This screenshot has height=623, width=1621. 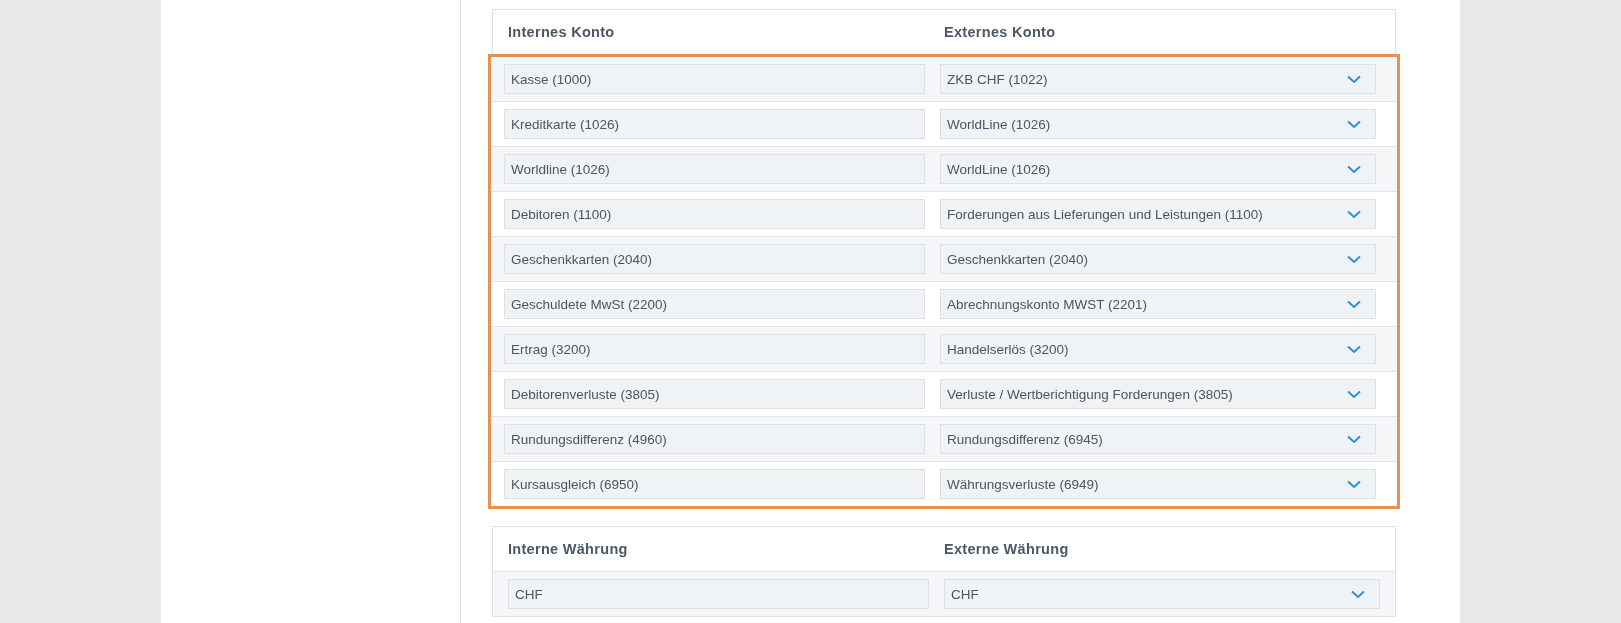 I want to click on external-account-select: Geschenkkarten (2040), so click(x=1158, y=259).